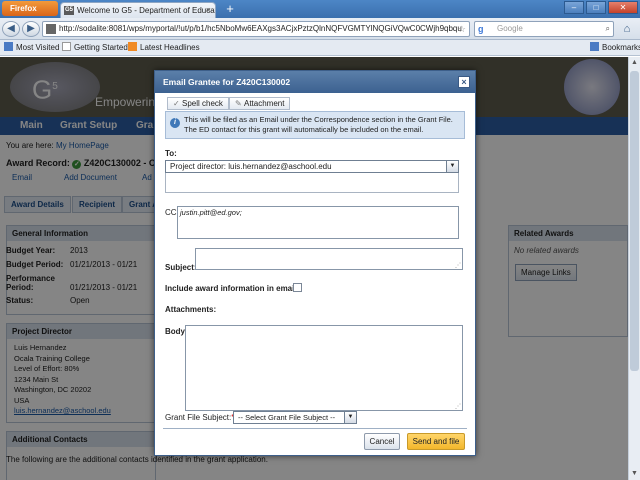  What do you see at coordinates (634, 221) in the screenshot?
I see `scroll-thumb` at bounding box center [634, 221].